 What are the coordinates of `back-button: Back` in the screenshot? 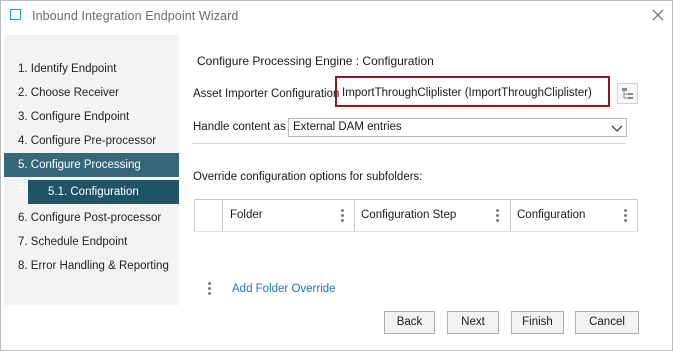 It's located at (409, 322).